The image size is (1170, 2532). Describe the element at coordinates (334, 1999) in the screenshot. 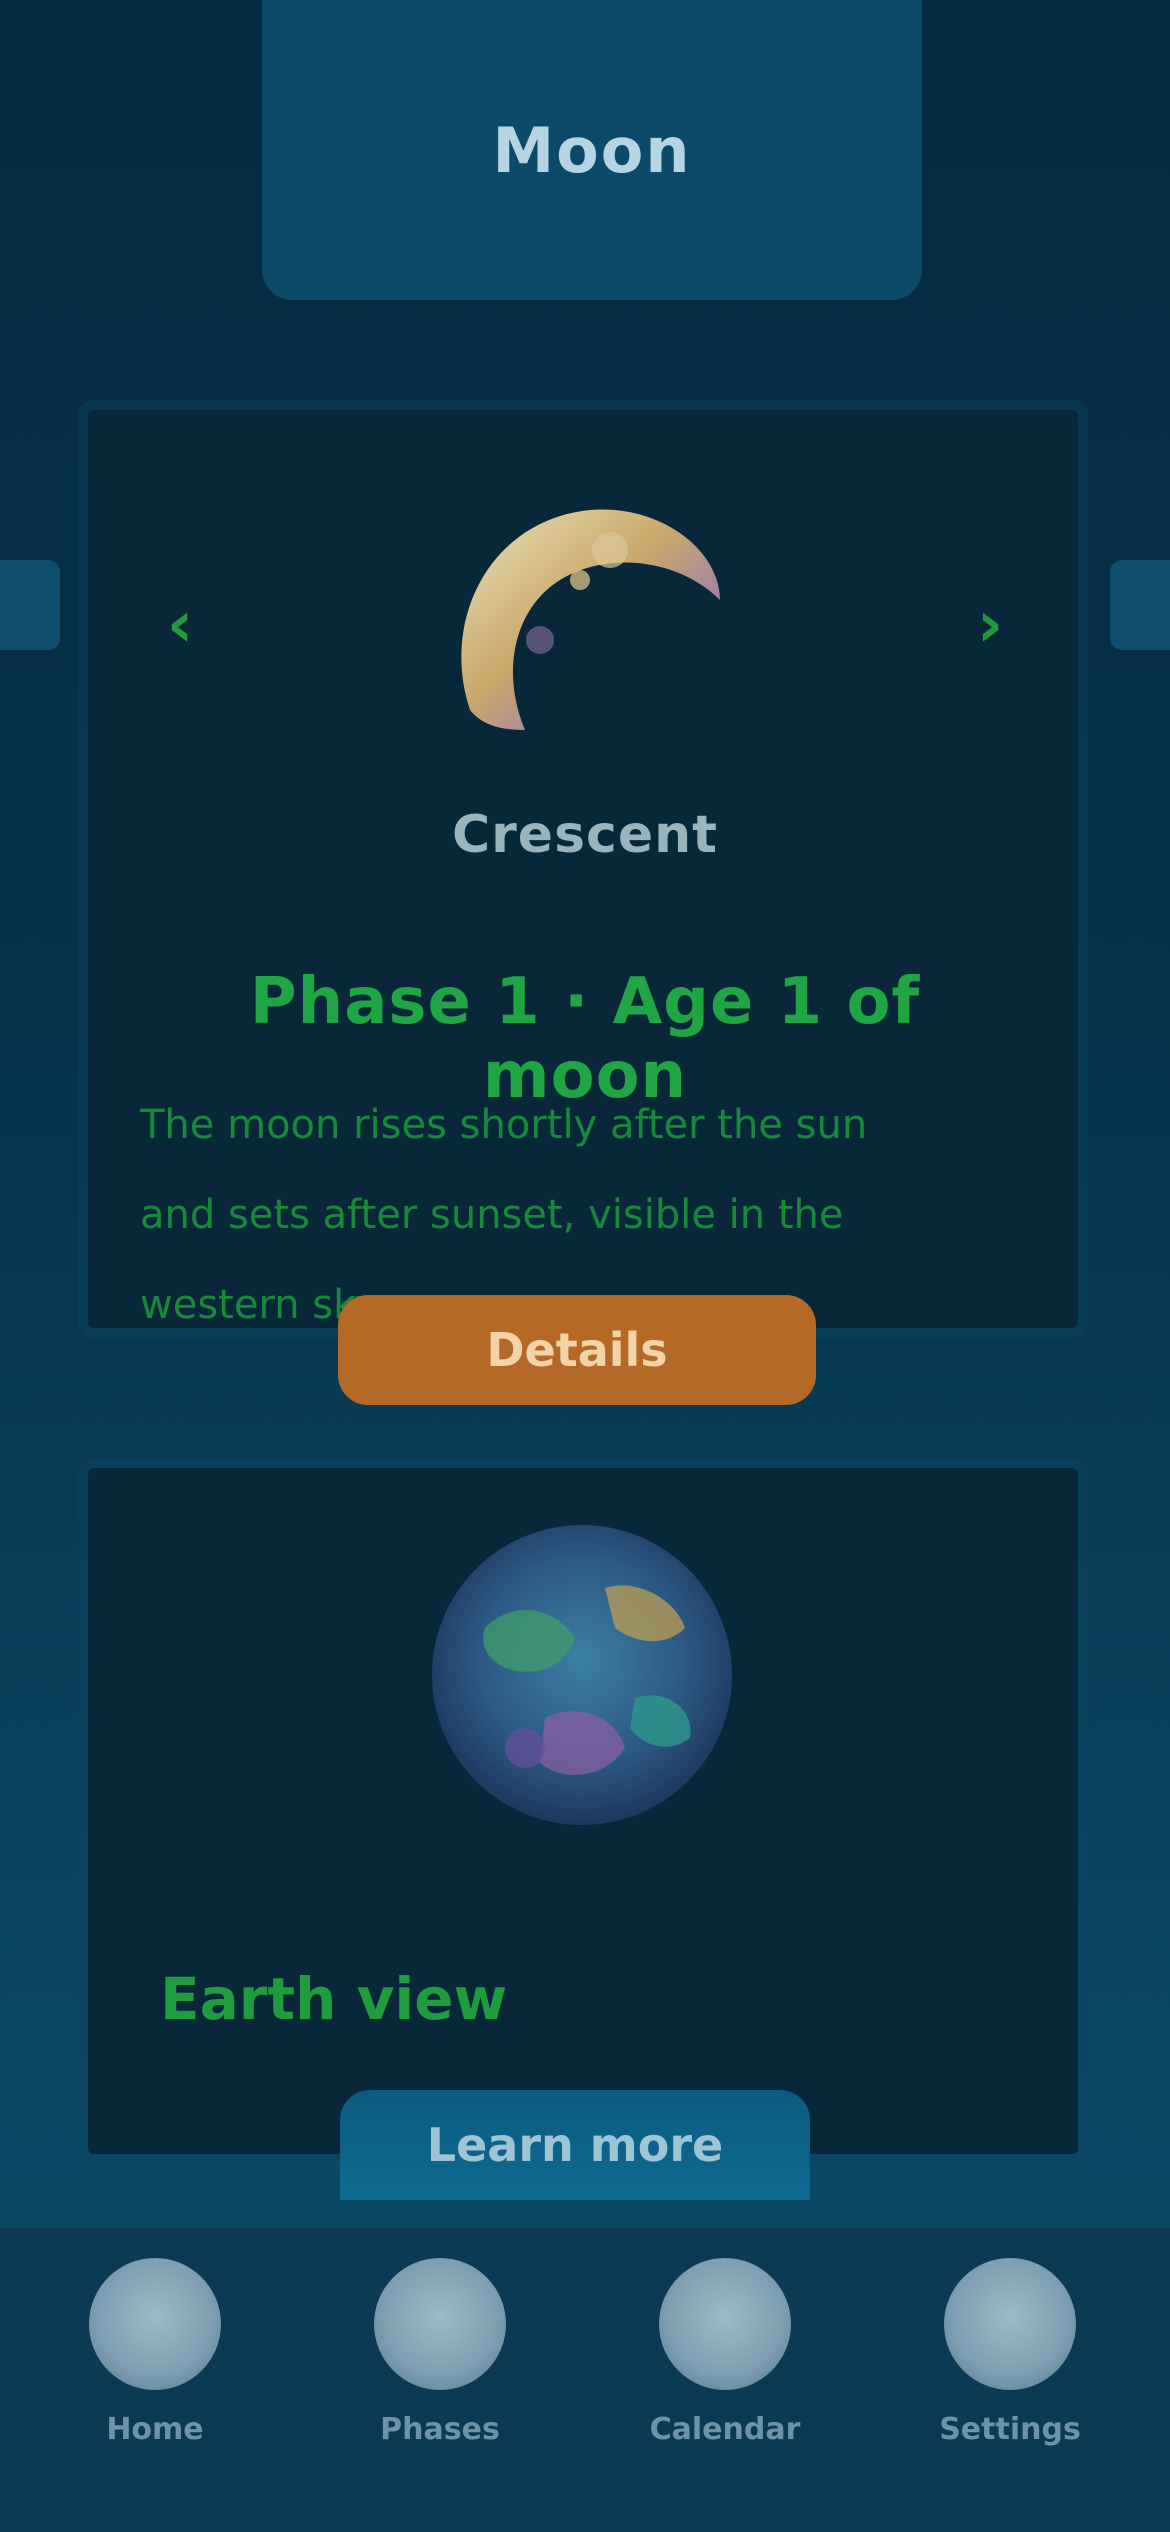

I see `earth-view-subtitle: Earth view` at that location.